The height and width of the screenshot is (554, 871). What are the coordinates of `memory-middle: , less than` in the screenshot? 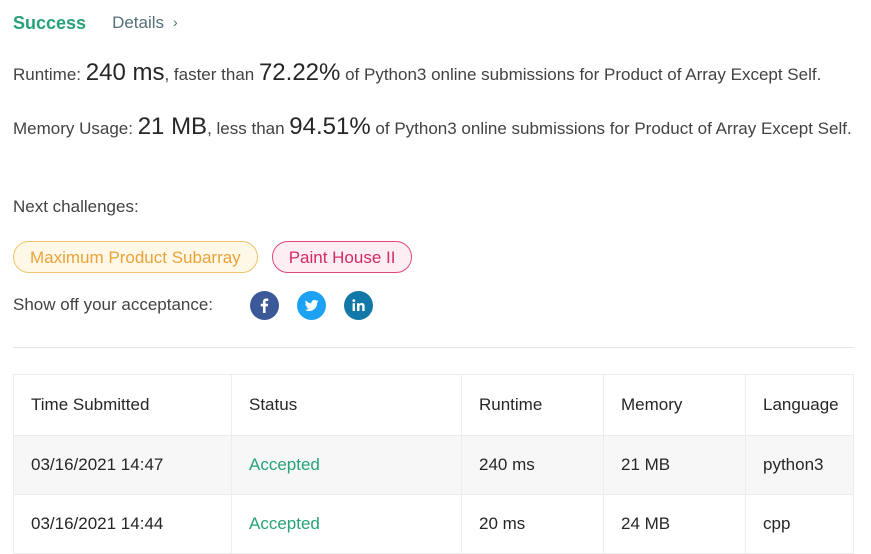 It's located at (248, 128).